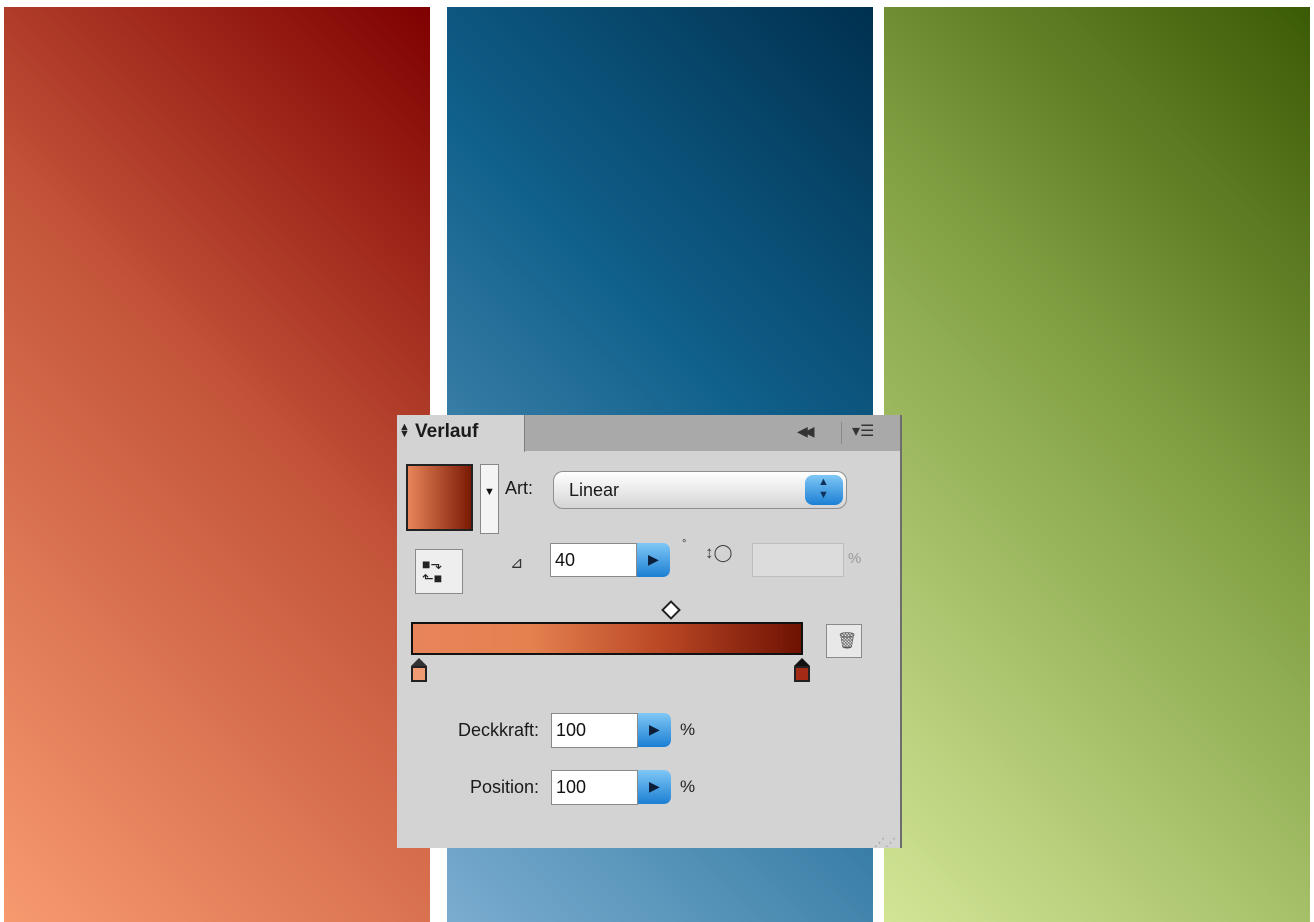 Image resolution: width=1314 pixels, height=922 pixels. What do you see at coordinates (607, 638) in the screenshot?
I see `gradient-ramp` at bounding box center [607, 638].